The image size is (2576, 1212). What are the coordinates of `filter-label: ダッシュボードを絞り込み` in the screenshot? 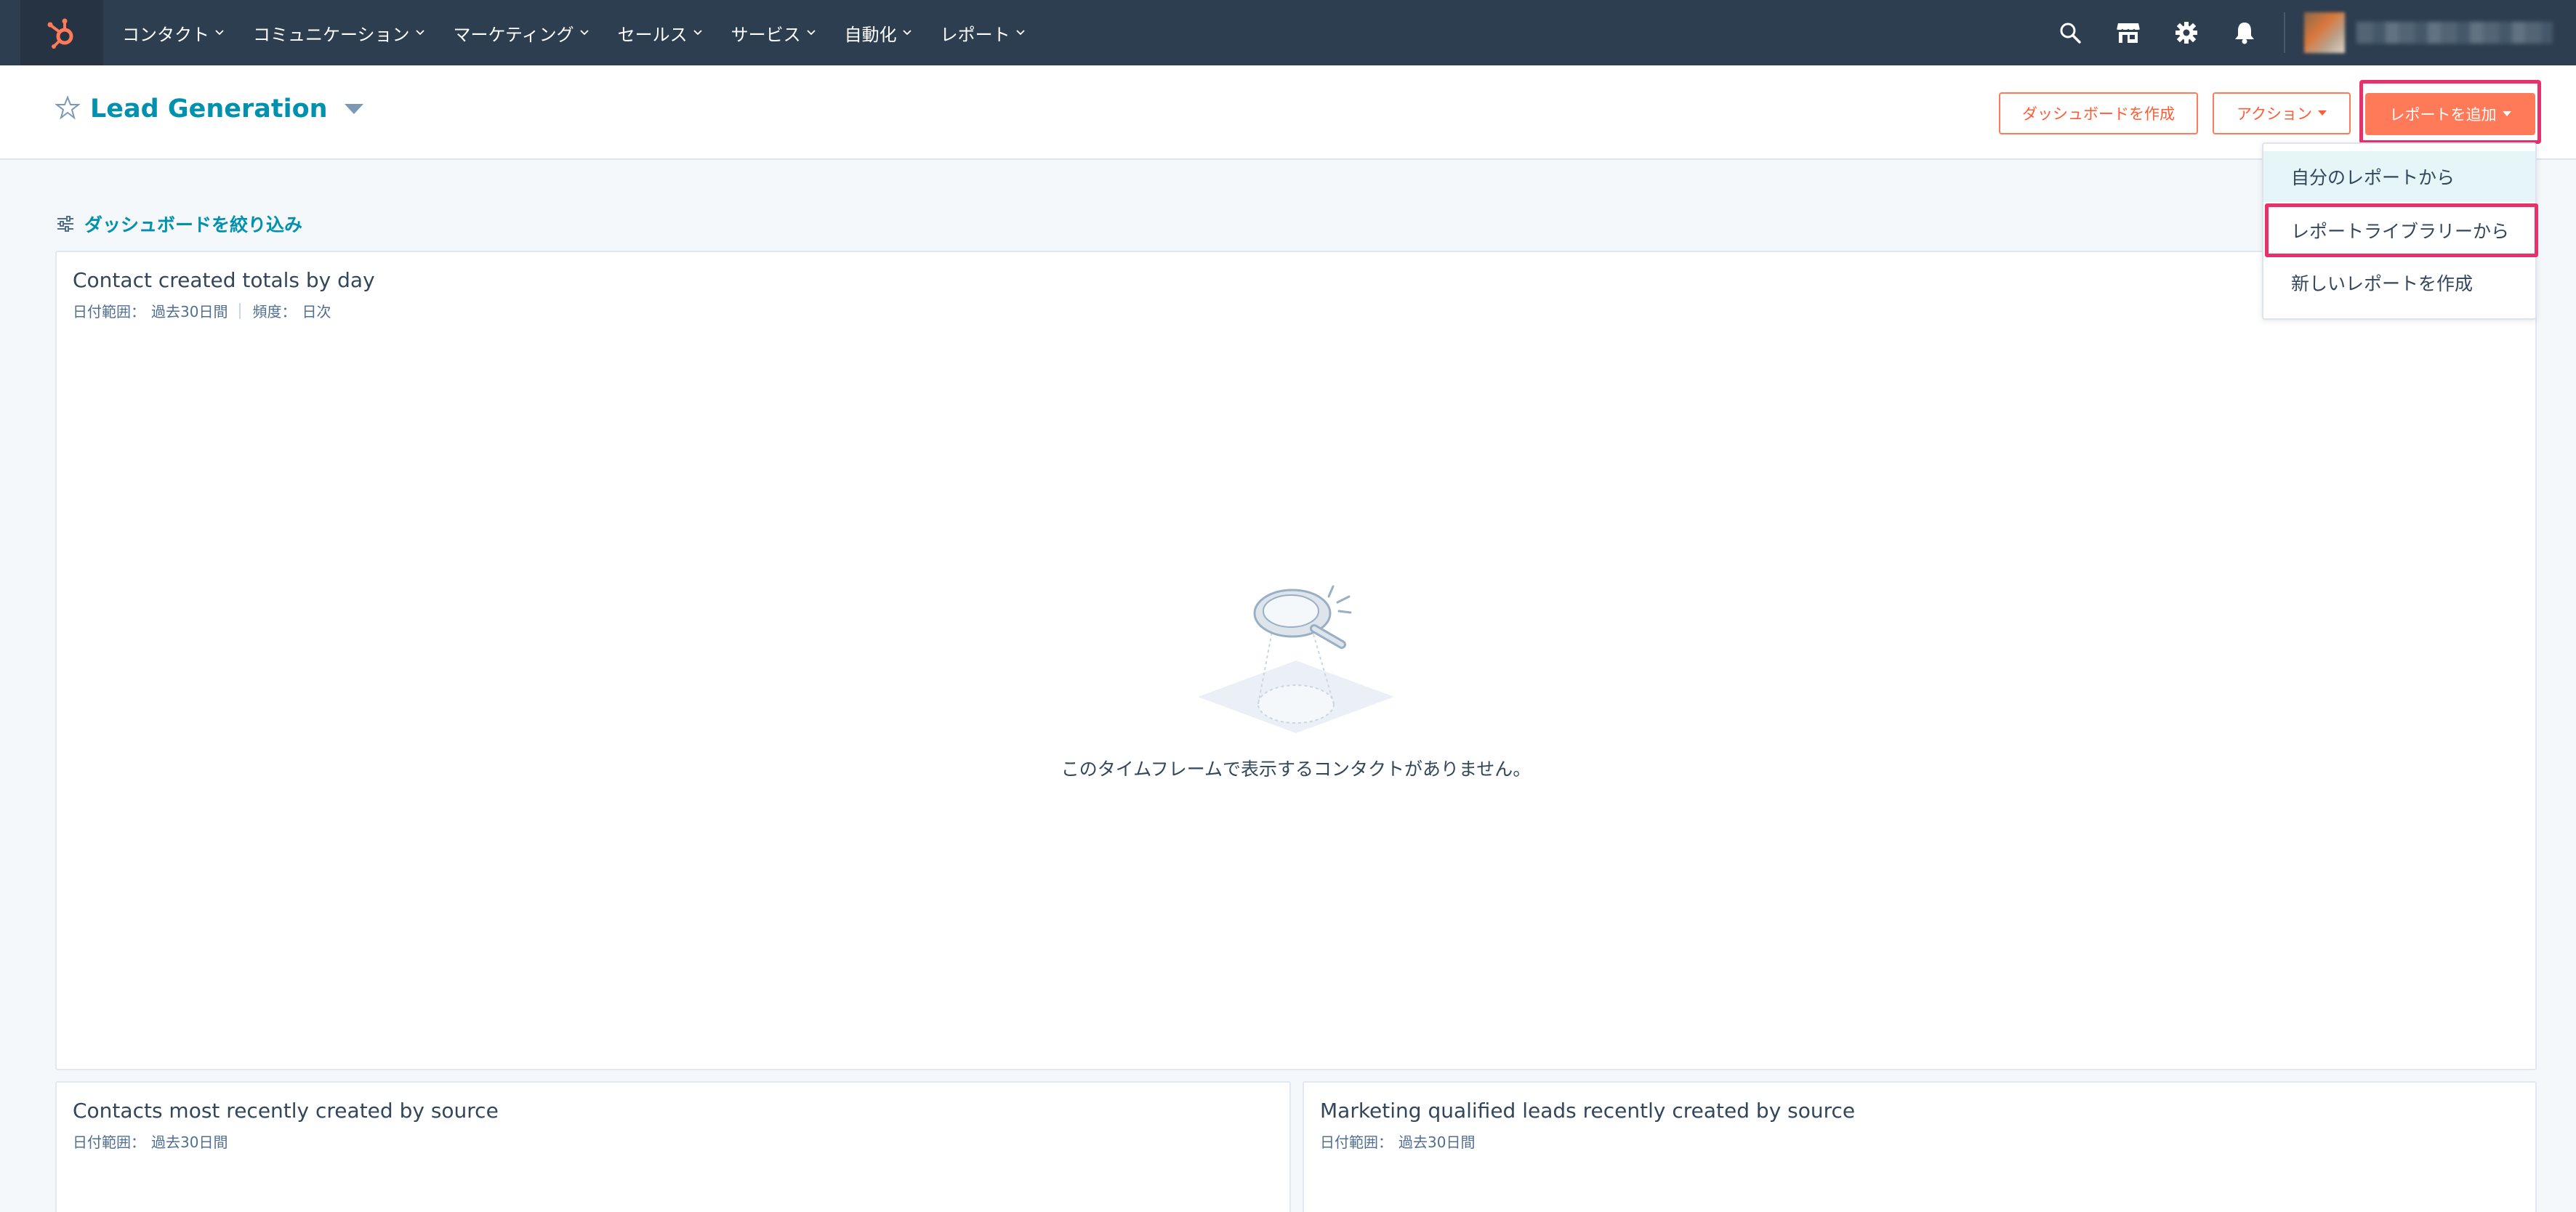 It's located at (193, 224).